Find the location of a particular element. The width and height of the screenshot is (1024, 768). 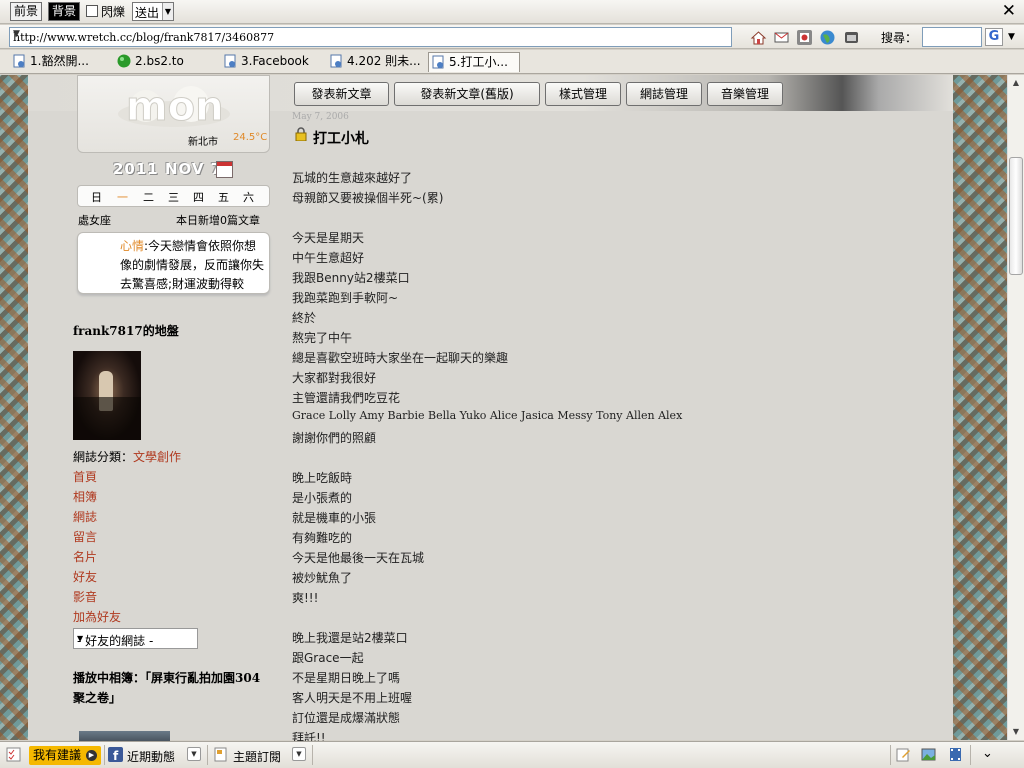

scroll-down-icon: ▼ is located at coordinates (1016, 732).